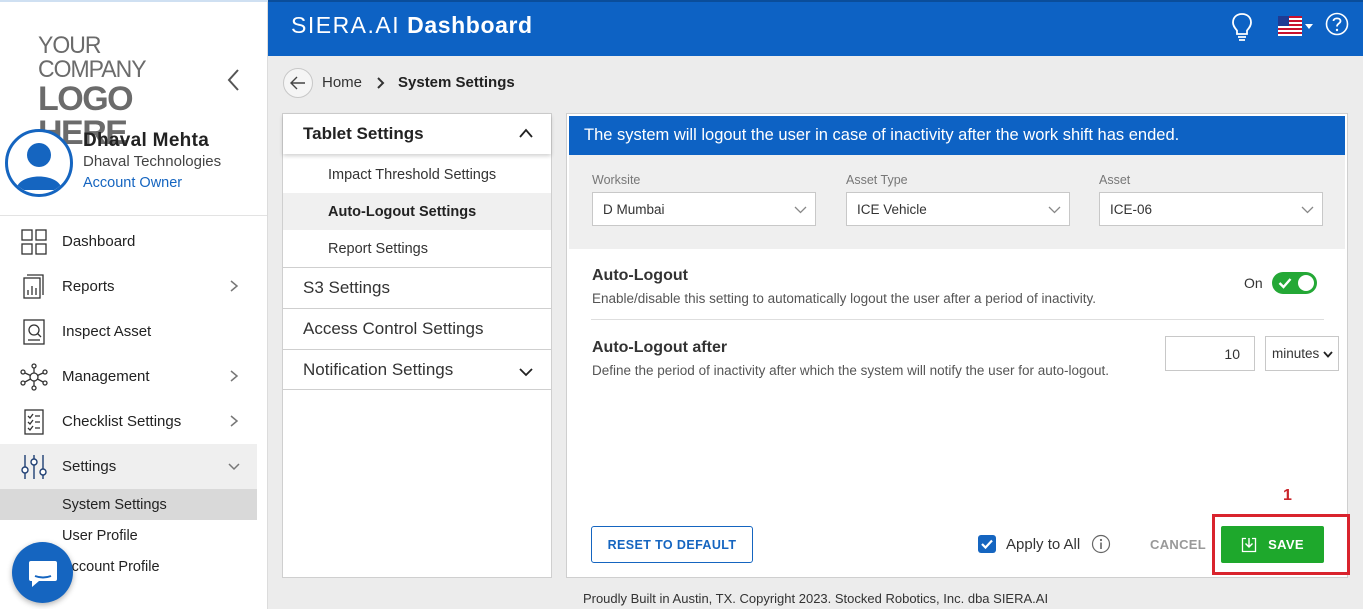  I want to click on apply-to-all-checkbox, so click(987, 544).